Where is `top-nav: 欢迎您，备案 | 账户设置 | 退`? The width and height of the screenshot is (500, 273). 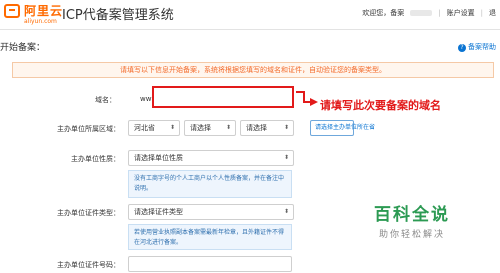
top-nav: 欢迎您，备案 | 账户设置 | 退 is located at coordinates (429, 13).